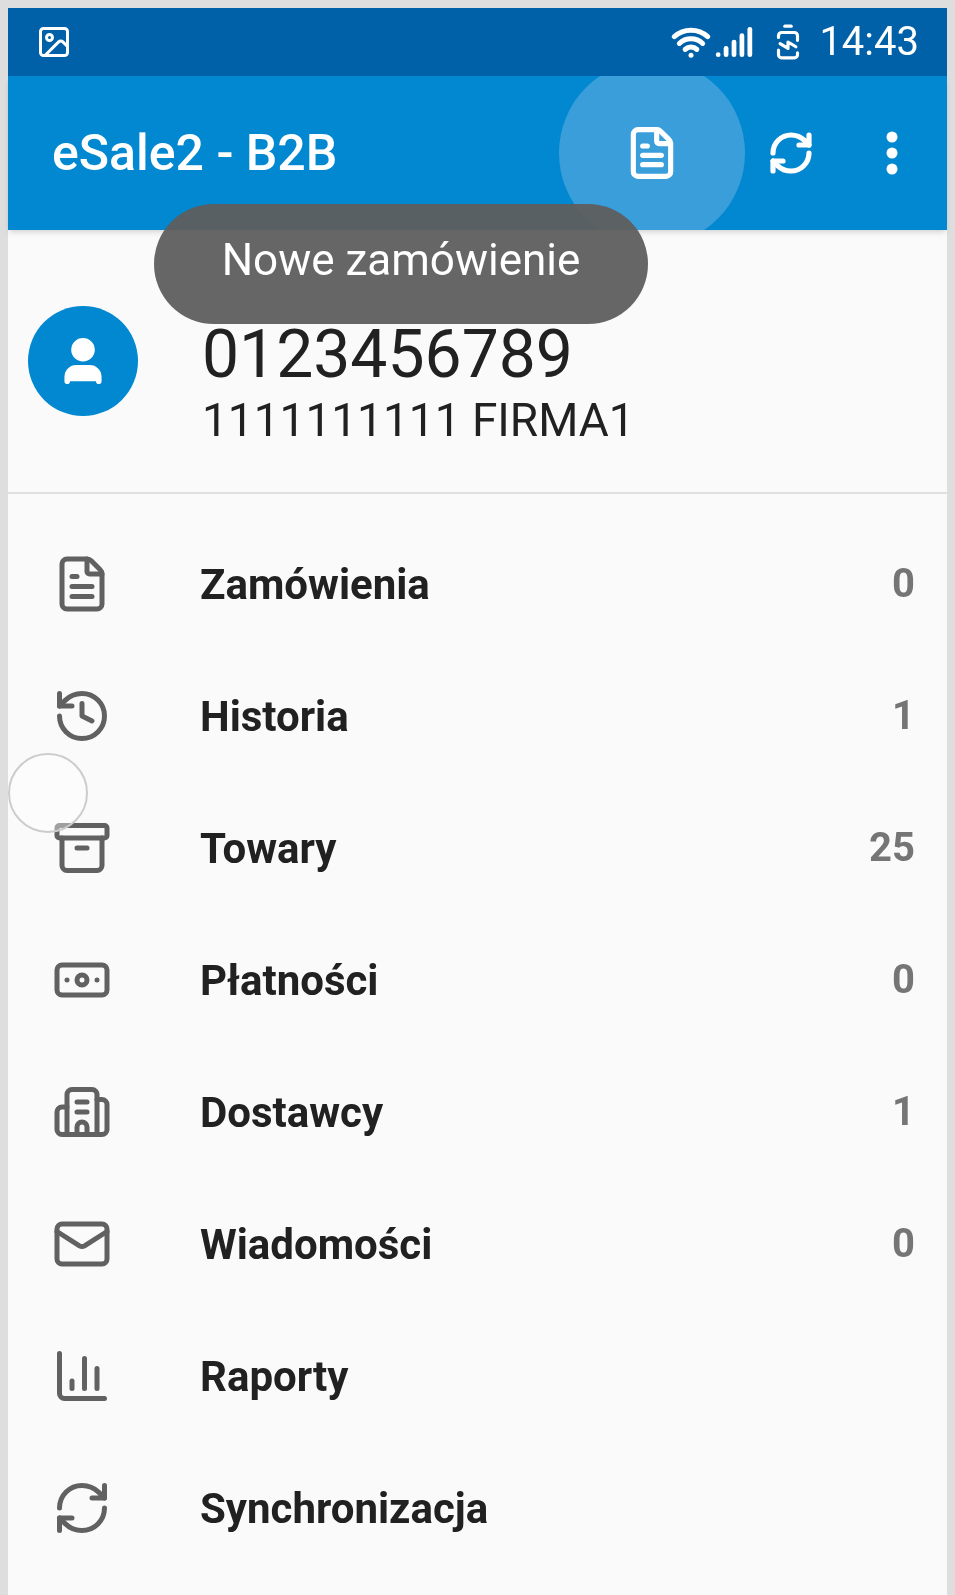  Describe the element at coordinates (269, 848) in the screenshot. I see `menu-label: Towary` at that location.